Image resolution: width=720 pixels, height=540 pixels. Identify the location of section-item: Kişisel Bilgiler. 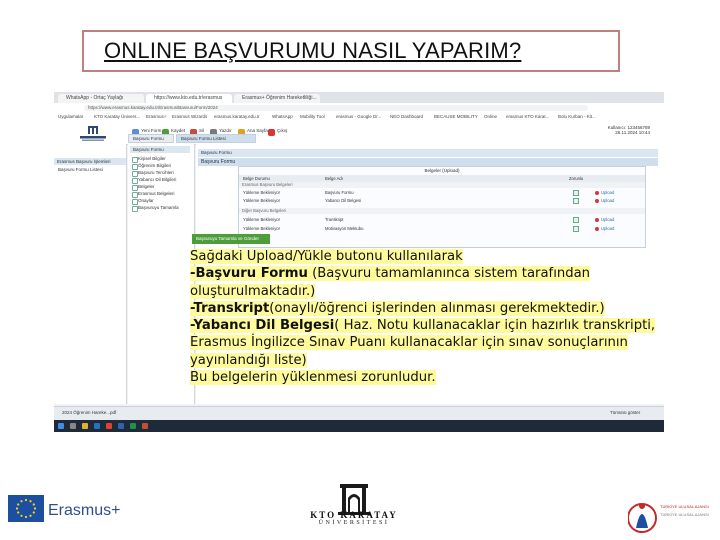
(149, 159).